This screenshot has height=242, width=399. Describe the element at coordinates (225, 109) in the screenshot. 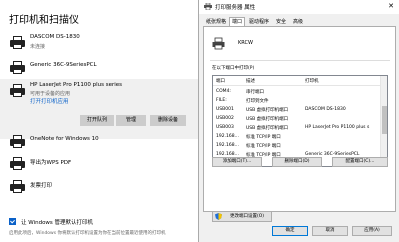

I see `port-name: USB001` at that location.